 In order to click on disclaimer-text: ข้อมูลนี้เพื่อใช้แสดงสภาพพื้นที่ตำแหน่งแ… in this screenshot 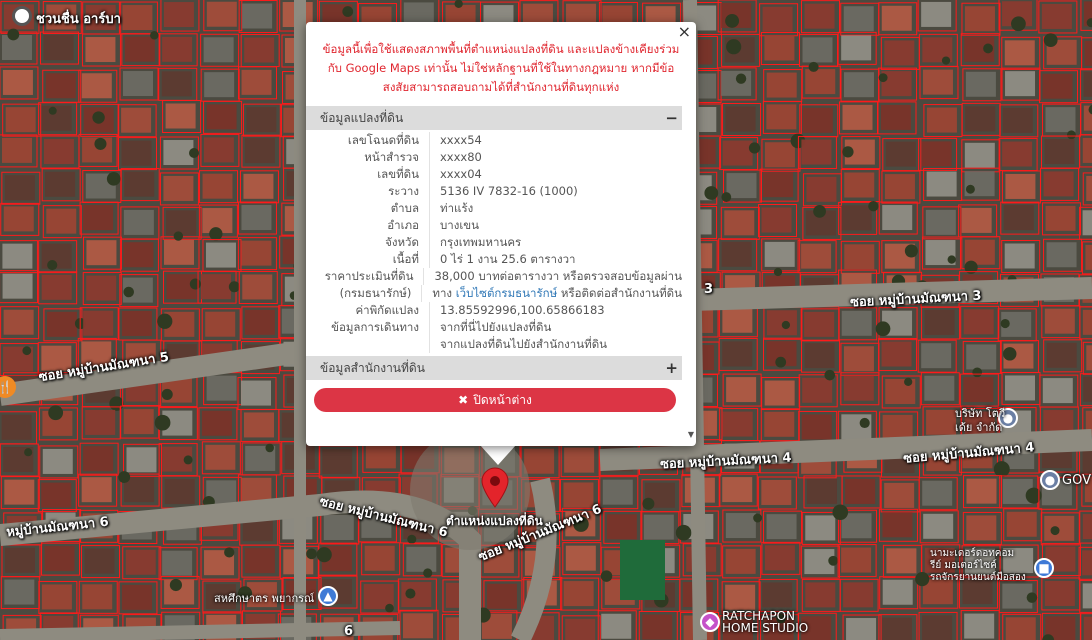, I will do `click(501, 68)`.